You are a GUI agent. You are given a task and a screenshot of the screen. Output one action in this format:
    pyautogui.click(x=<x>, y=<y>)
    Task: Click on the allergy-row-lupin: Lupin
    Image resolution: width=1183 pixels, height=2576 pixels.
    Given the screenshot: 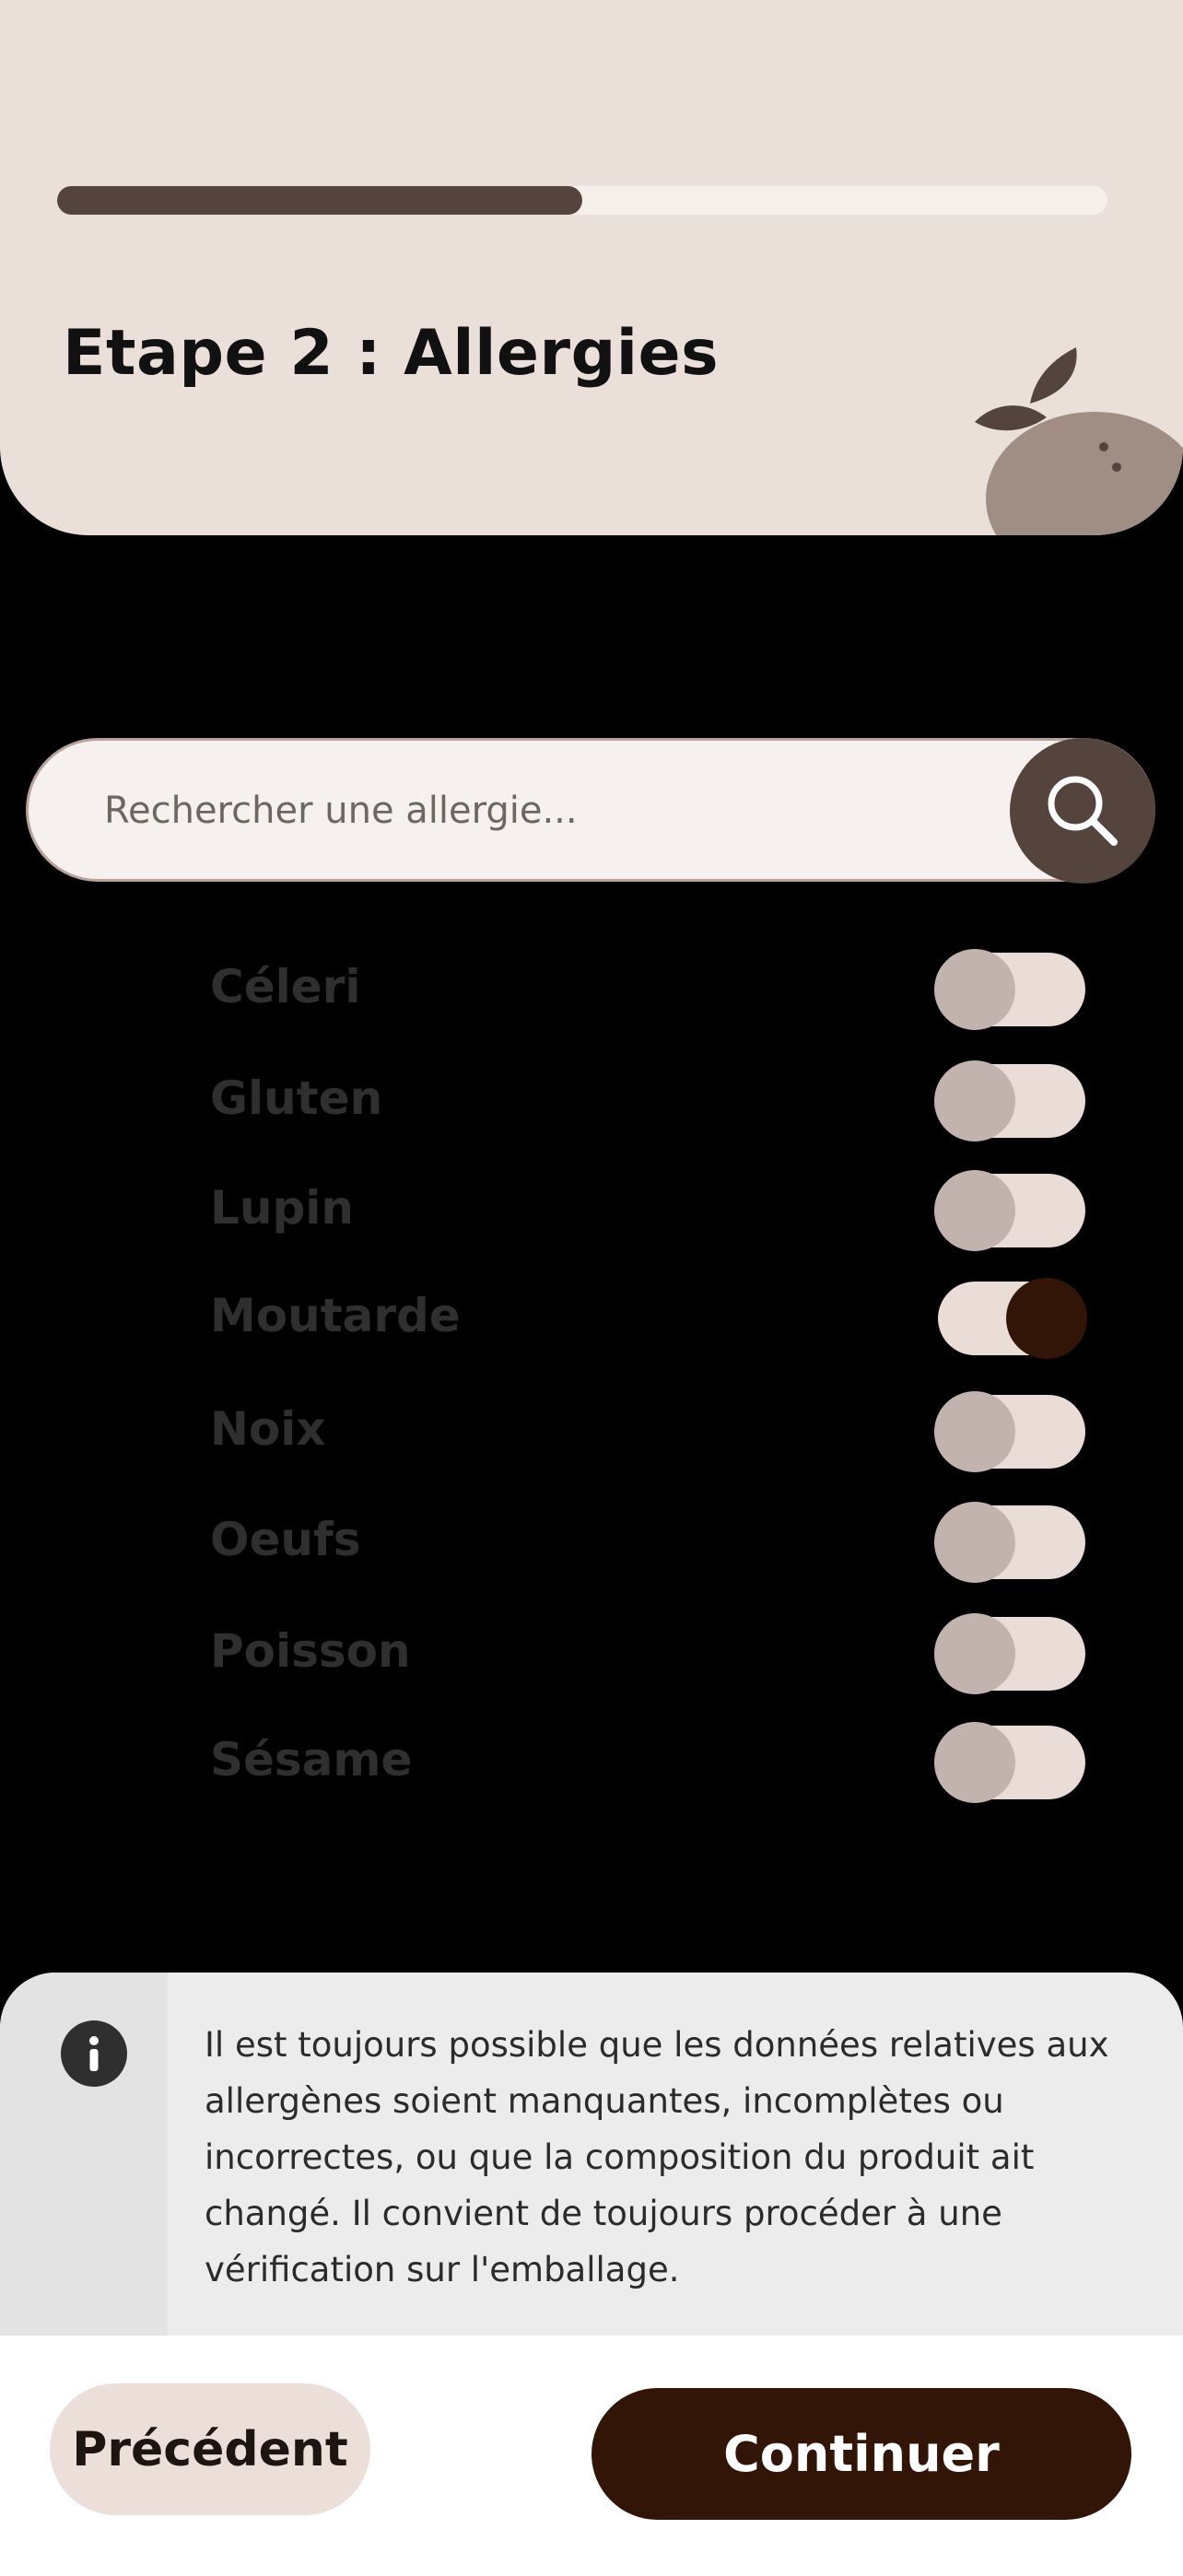 What is the action you would take?
    pyautogui.click(x=591, y=1209)
    